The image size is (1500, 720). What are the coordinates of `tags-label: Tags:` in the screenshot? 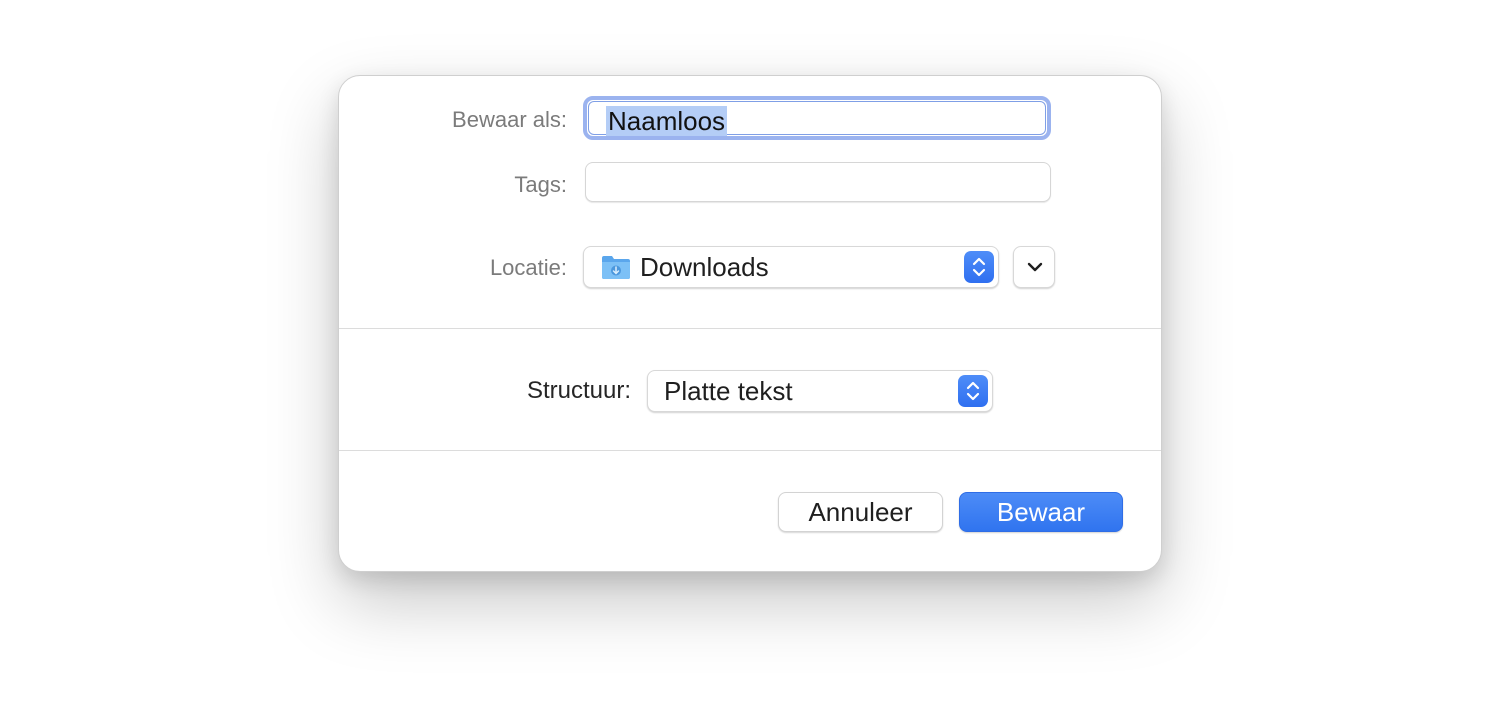 It's located at (540, 184).